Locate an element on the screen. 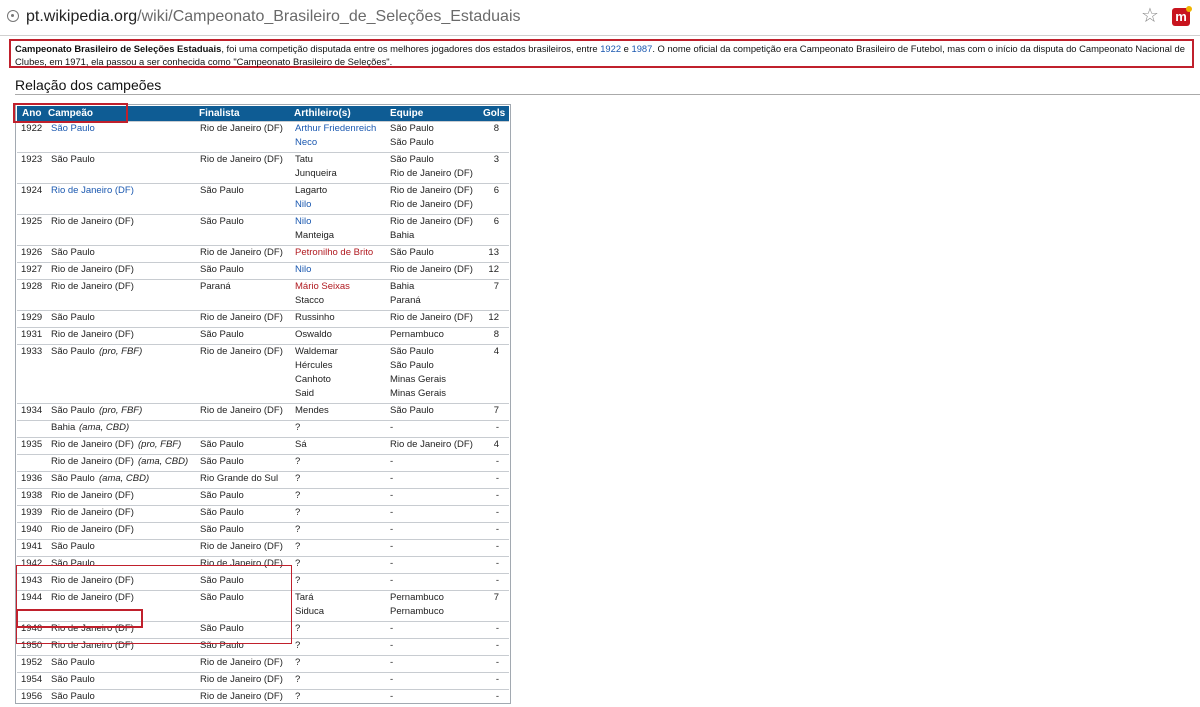 Image resolution: width=1200 pixels, height=707 pixels. section-title: Relação dos campeões is located at coordinates (88, 85).